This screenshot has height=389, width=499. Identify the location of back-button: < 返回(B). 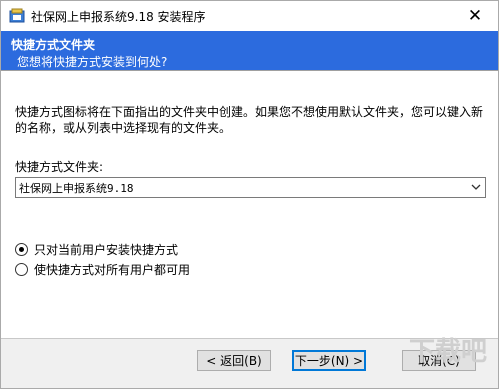
(234, 360).